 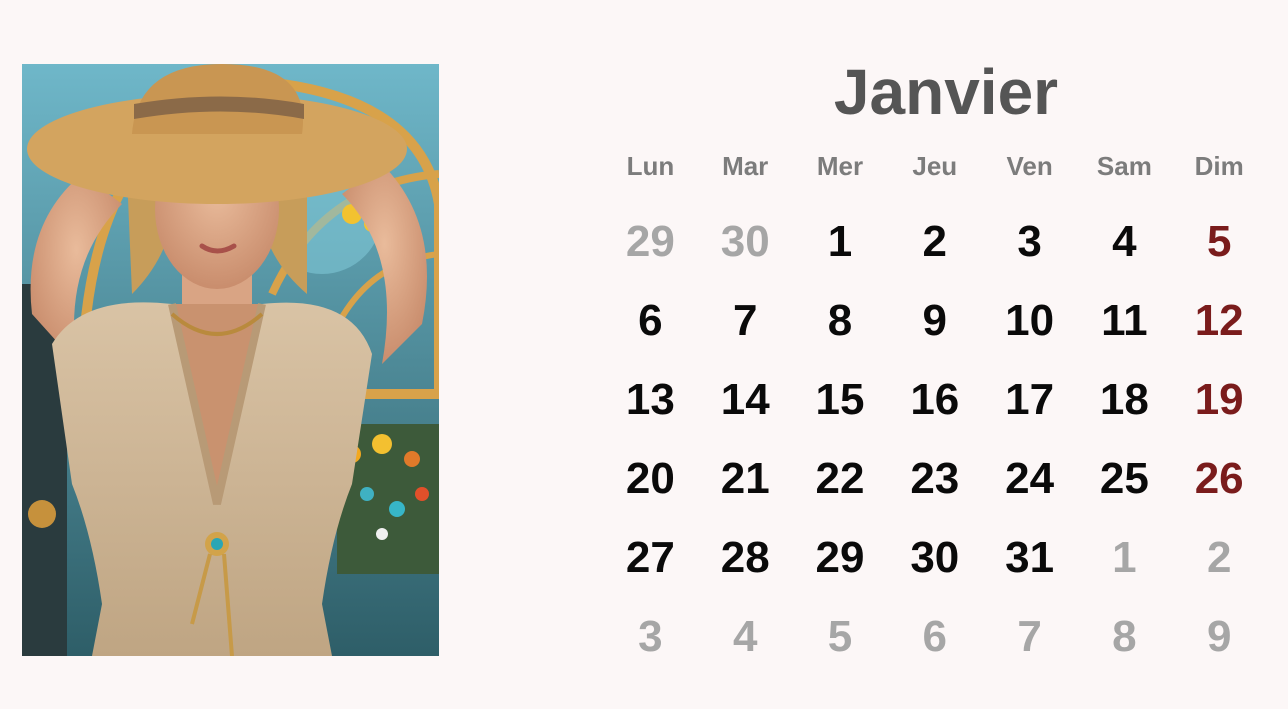 I want to click on day-cell: 29, so click(x=840, y=557).